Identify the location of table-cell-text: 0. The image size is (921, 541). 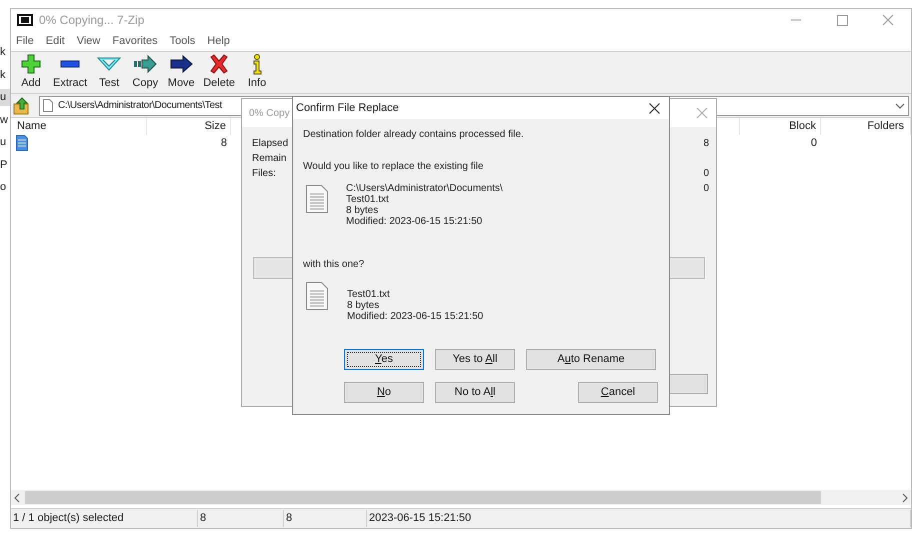
(814, 143).